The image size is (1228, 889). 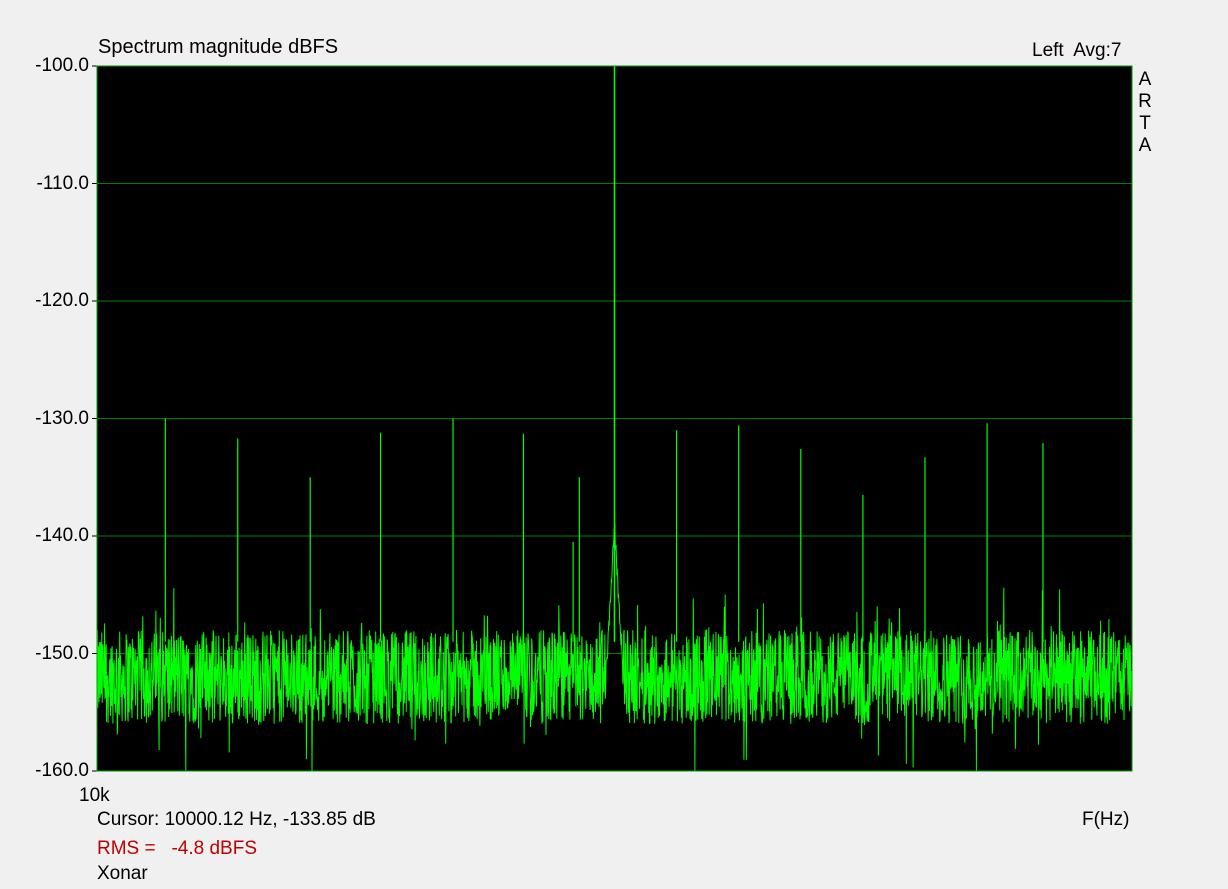 I want to click on y-tick-label: -160.0, so click(x=62, y=770).